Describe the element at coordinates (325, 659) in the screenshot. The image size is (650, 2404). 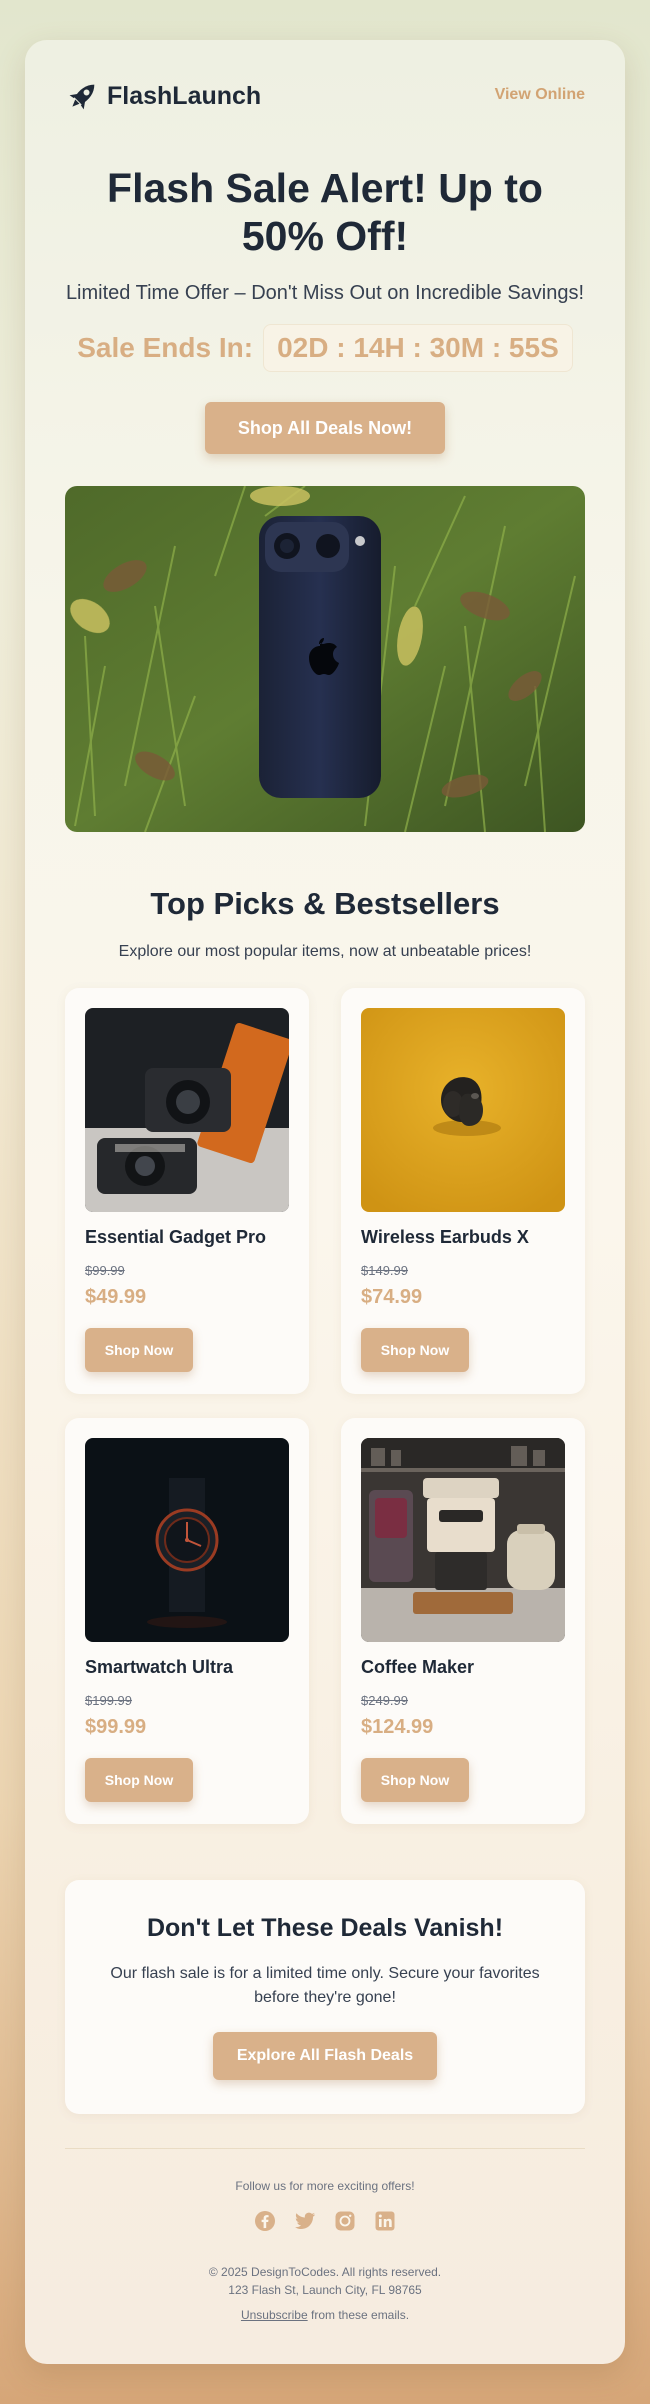
I see `hero-product-image` at that location.